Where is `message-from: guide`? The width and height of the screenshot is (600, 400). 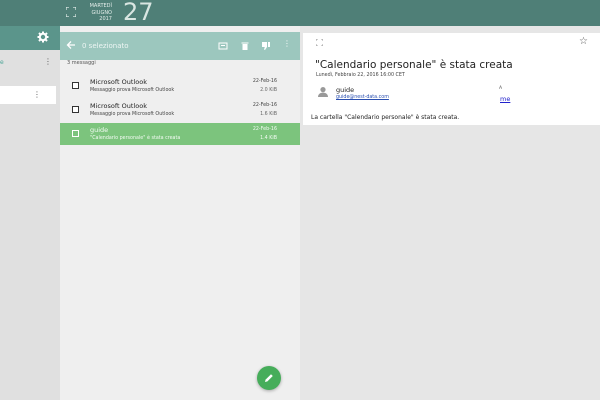 message-from: guide is located at coordinates (99, 130).